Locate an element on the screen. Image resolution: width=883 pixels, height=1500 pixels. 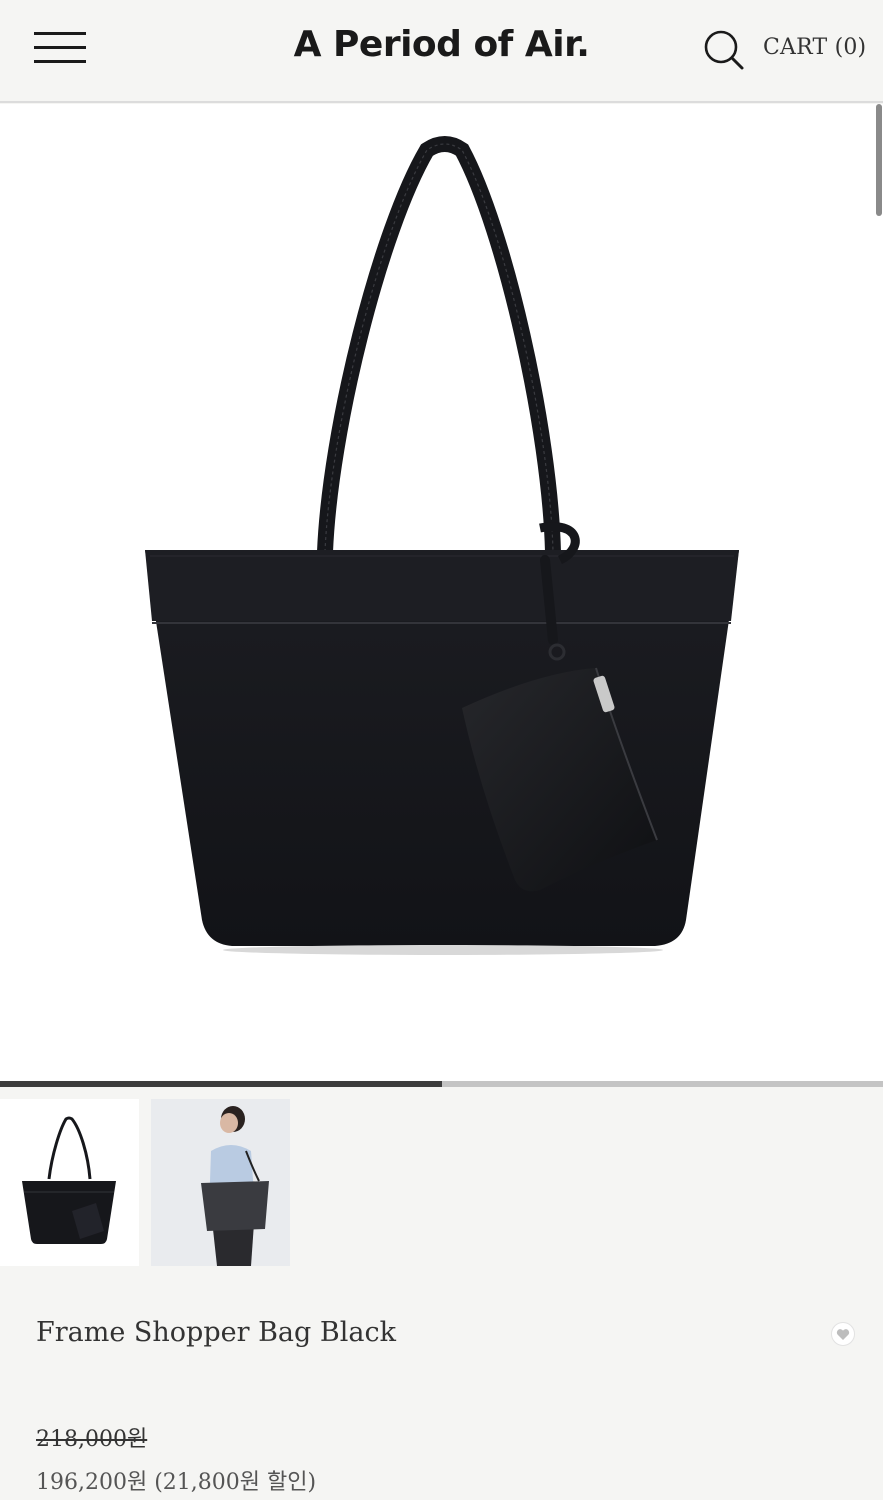
brand-logo: A Period of Air. is located at coordinates (442, 44).